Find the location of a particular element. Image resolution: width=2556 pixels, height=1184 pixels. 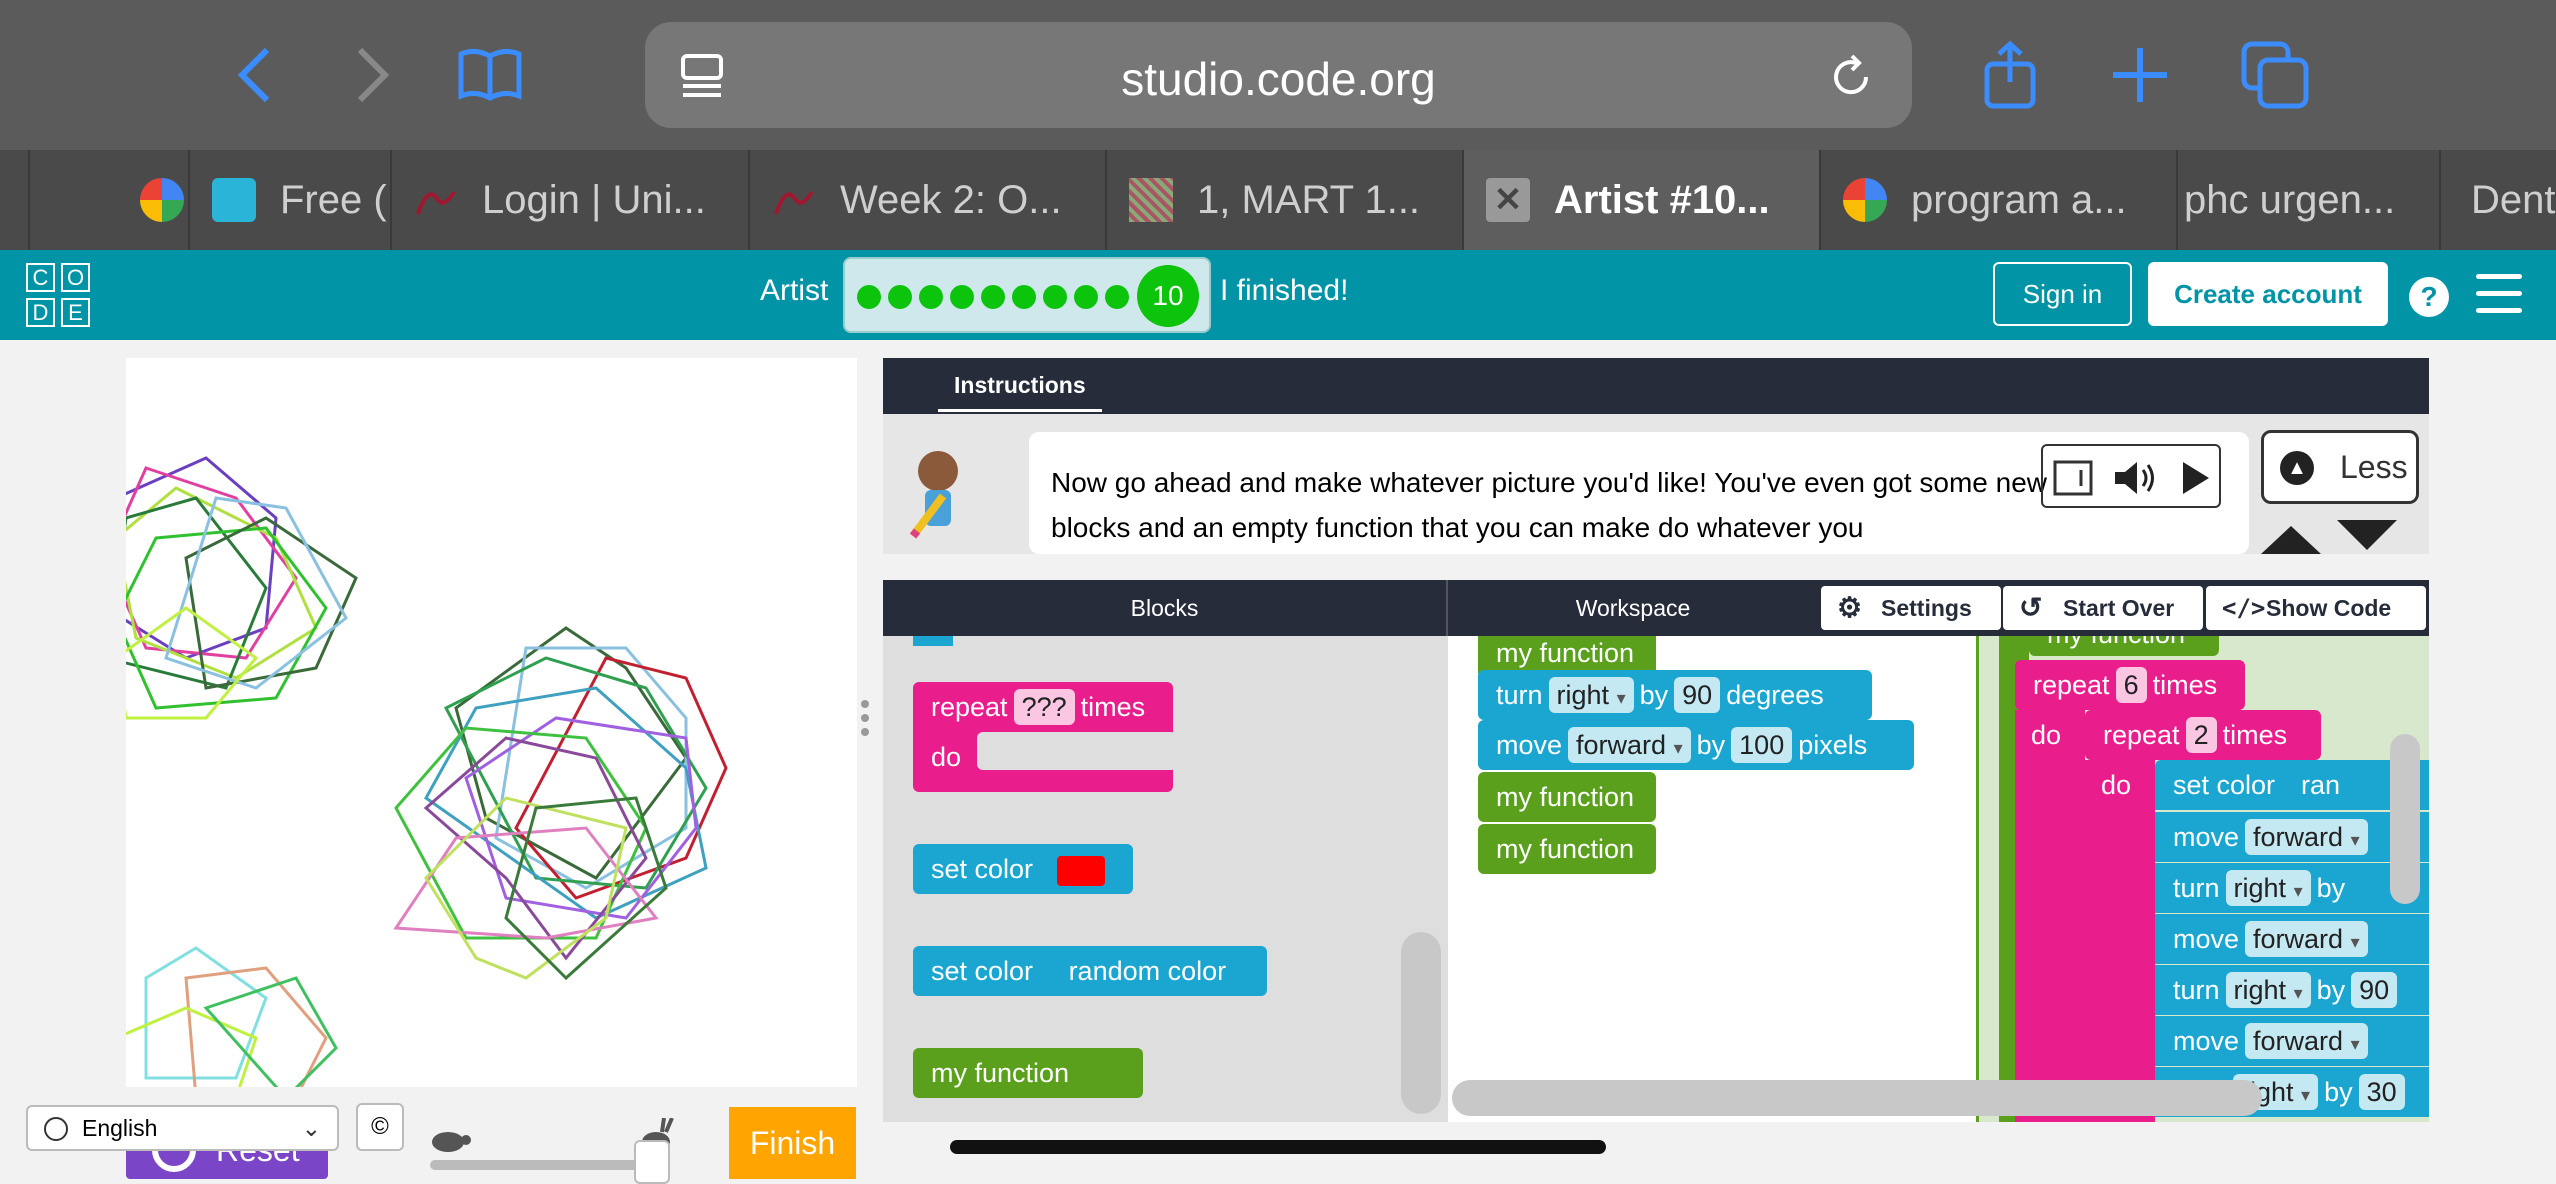

distance-field: 100 is located at coordinates (1762, 745).